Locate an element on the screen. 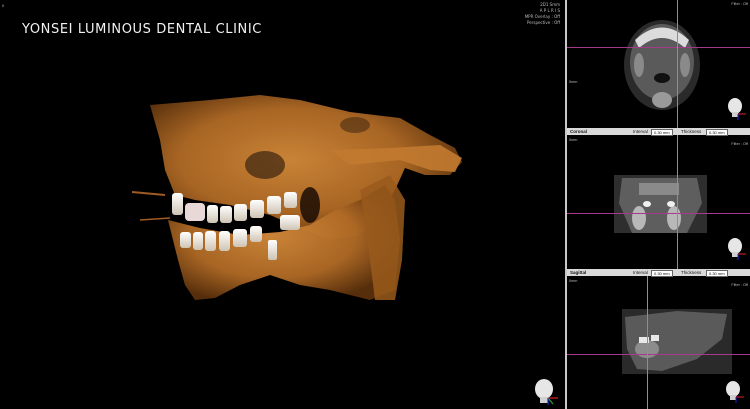  coronal-crosshair-h is located at coordinates (658, 213).